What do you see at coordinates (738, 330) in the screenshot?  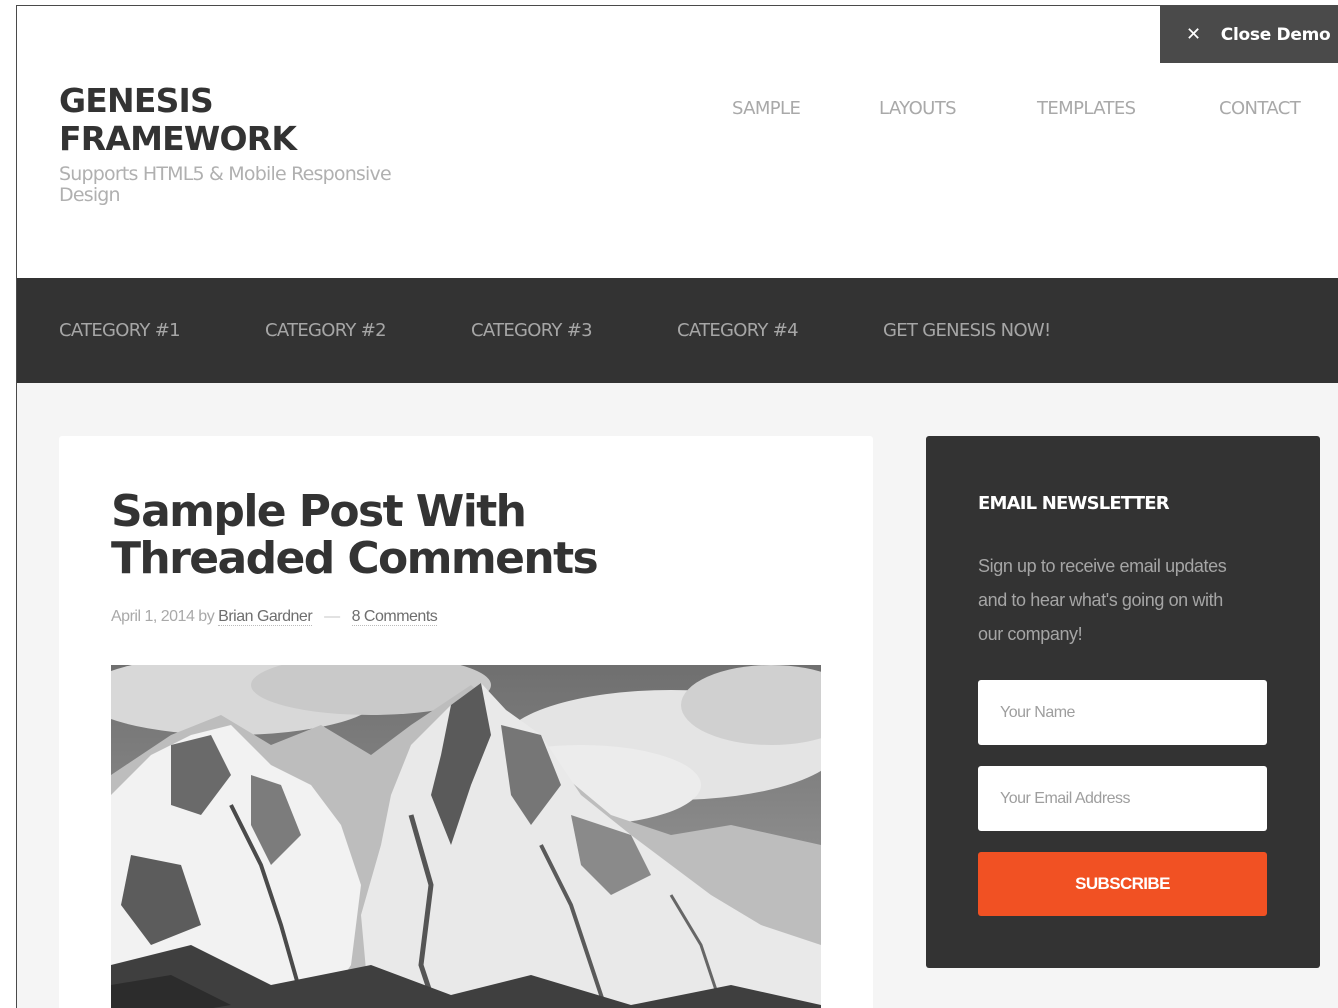 I see `category-item-4: CATEGORY #4` at bounding box center [738, 330].